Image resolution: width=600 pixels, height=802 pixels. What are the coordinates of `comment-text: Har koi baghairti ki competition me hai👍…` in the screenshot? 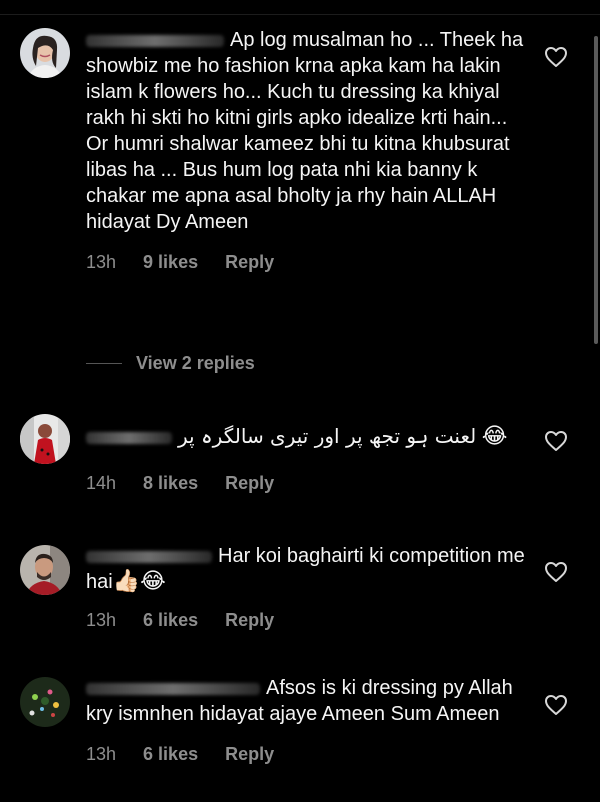 It's located at (306, 569).